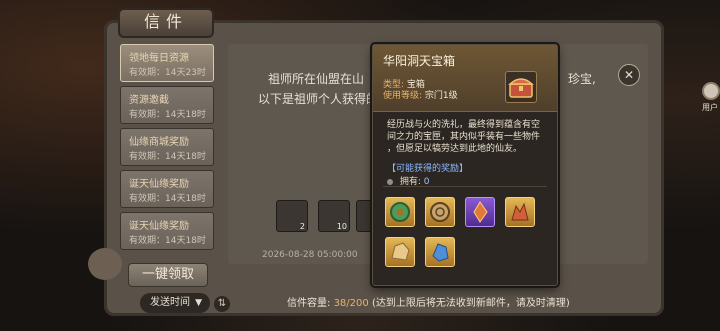 This screenshot has height=331, width=720. Describe the element at coordinates (351, 303) in the screenshot. I see `capacity-value: 38/200` at that location.